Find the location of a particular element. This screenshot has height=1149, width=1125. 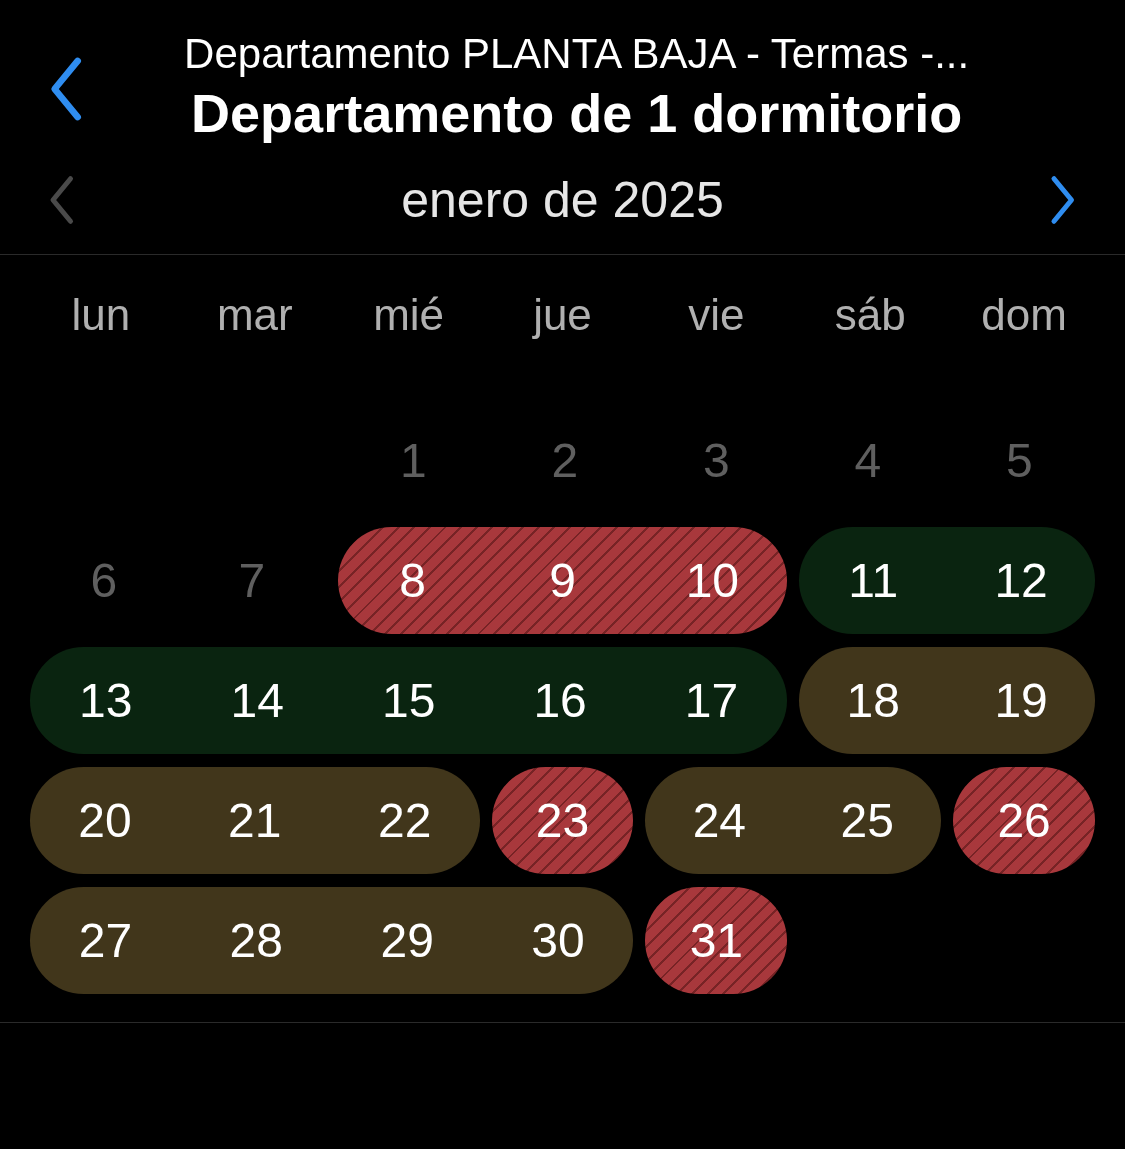

weekday-label: lun is located at coordinates (101, 315).